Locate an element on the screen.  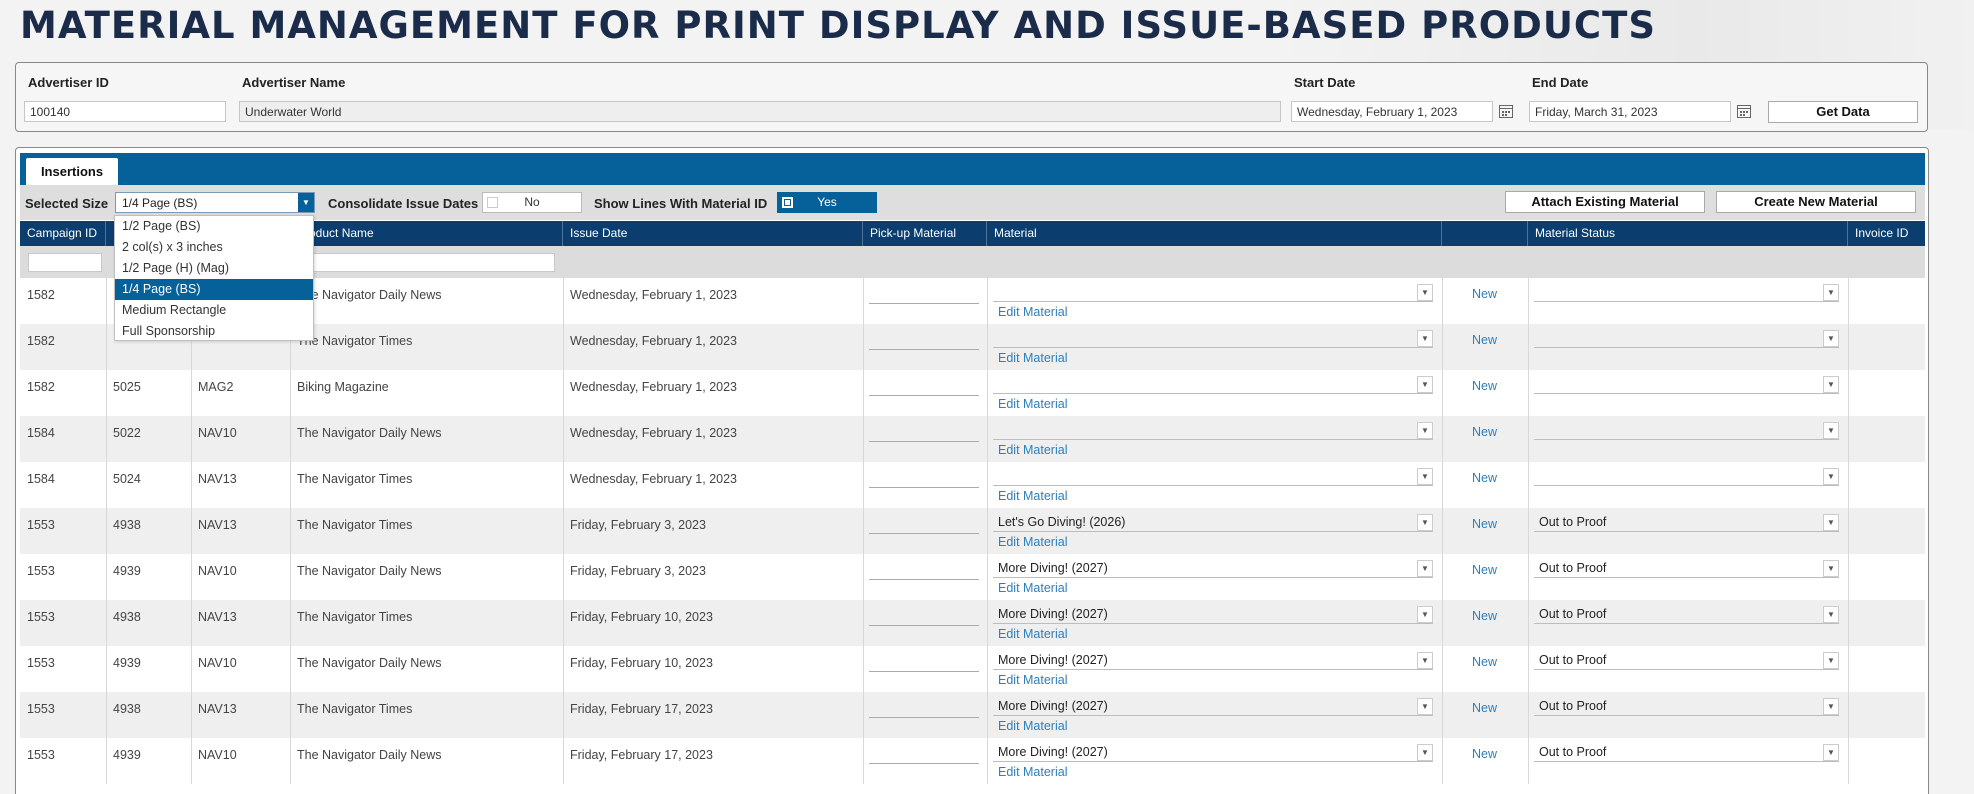
get-data-button: Get Data is located at coordinates (1843, 112).